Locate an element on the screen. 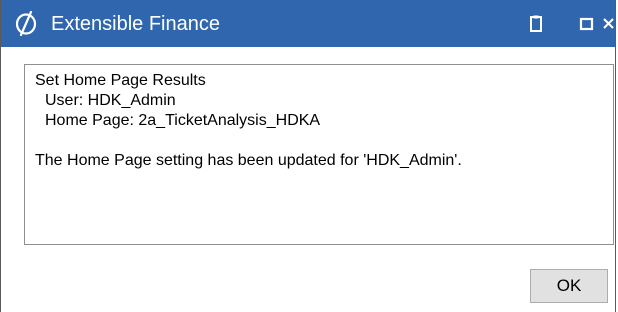 This screenshot has height=312, width=618. maximize-icon is located at coordinates (587, 24).